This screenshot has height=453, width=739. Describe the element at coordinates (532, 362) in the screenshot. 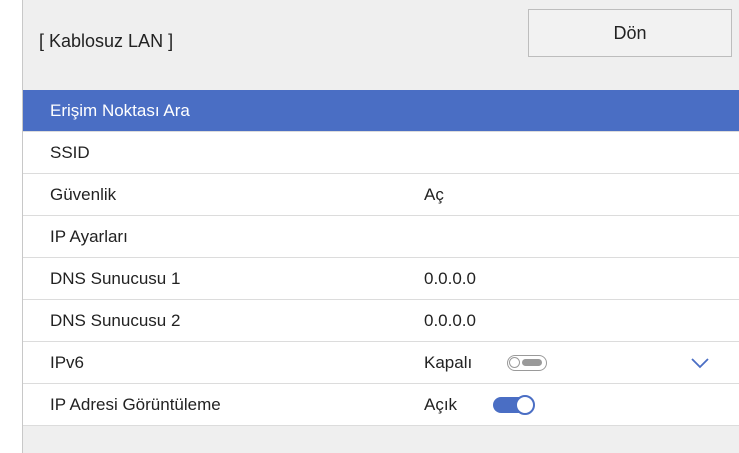

I see `toggle-track` at that location.